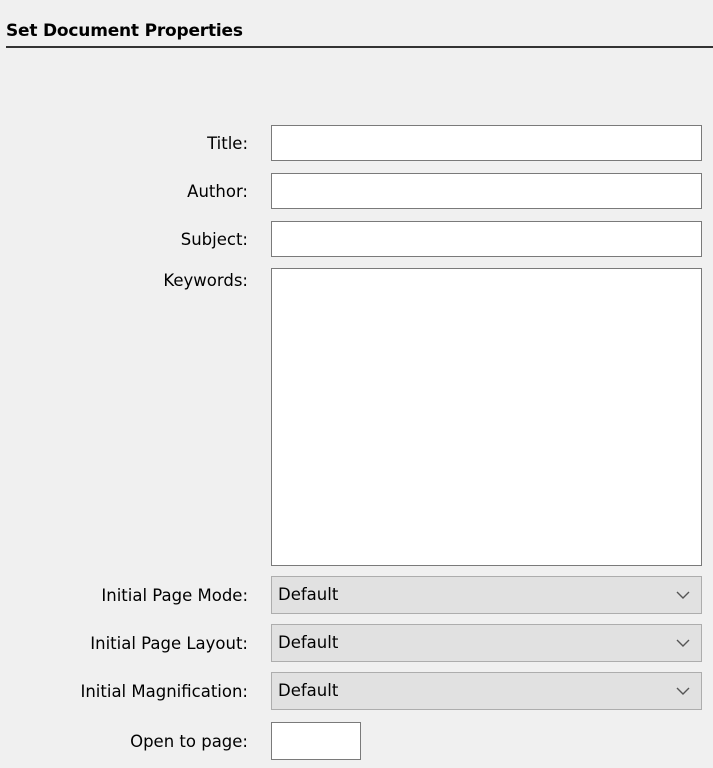  What do you see at coordinates (227, 143) in the screenshot?
I see `title-label: Title:` at bounding box center [227, 143].